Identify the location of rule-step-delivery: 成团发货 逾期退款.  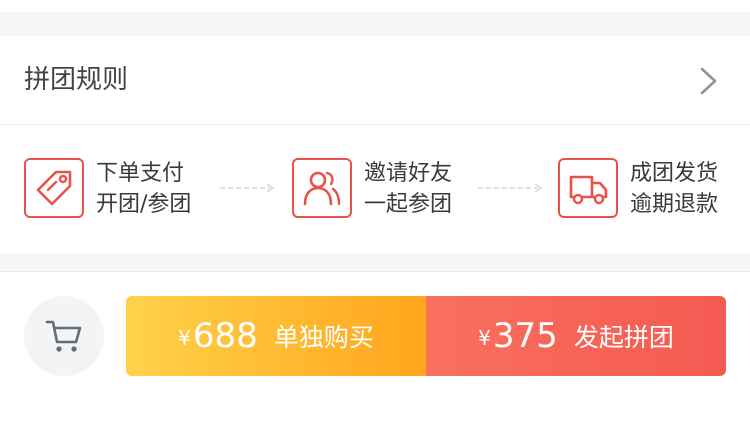
(648, 190).